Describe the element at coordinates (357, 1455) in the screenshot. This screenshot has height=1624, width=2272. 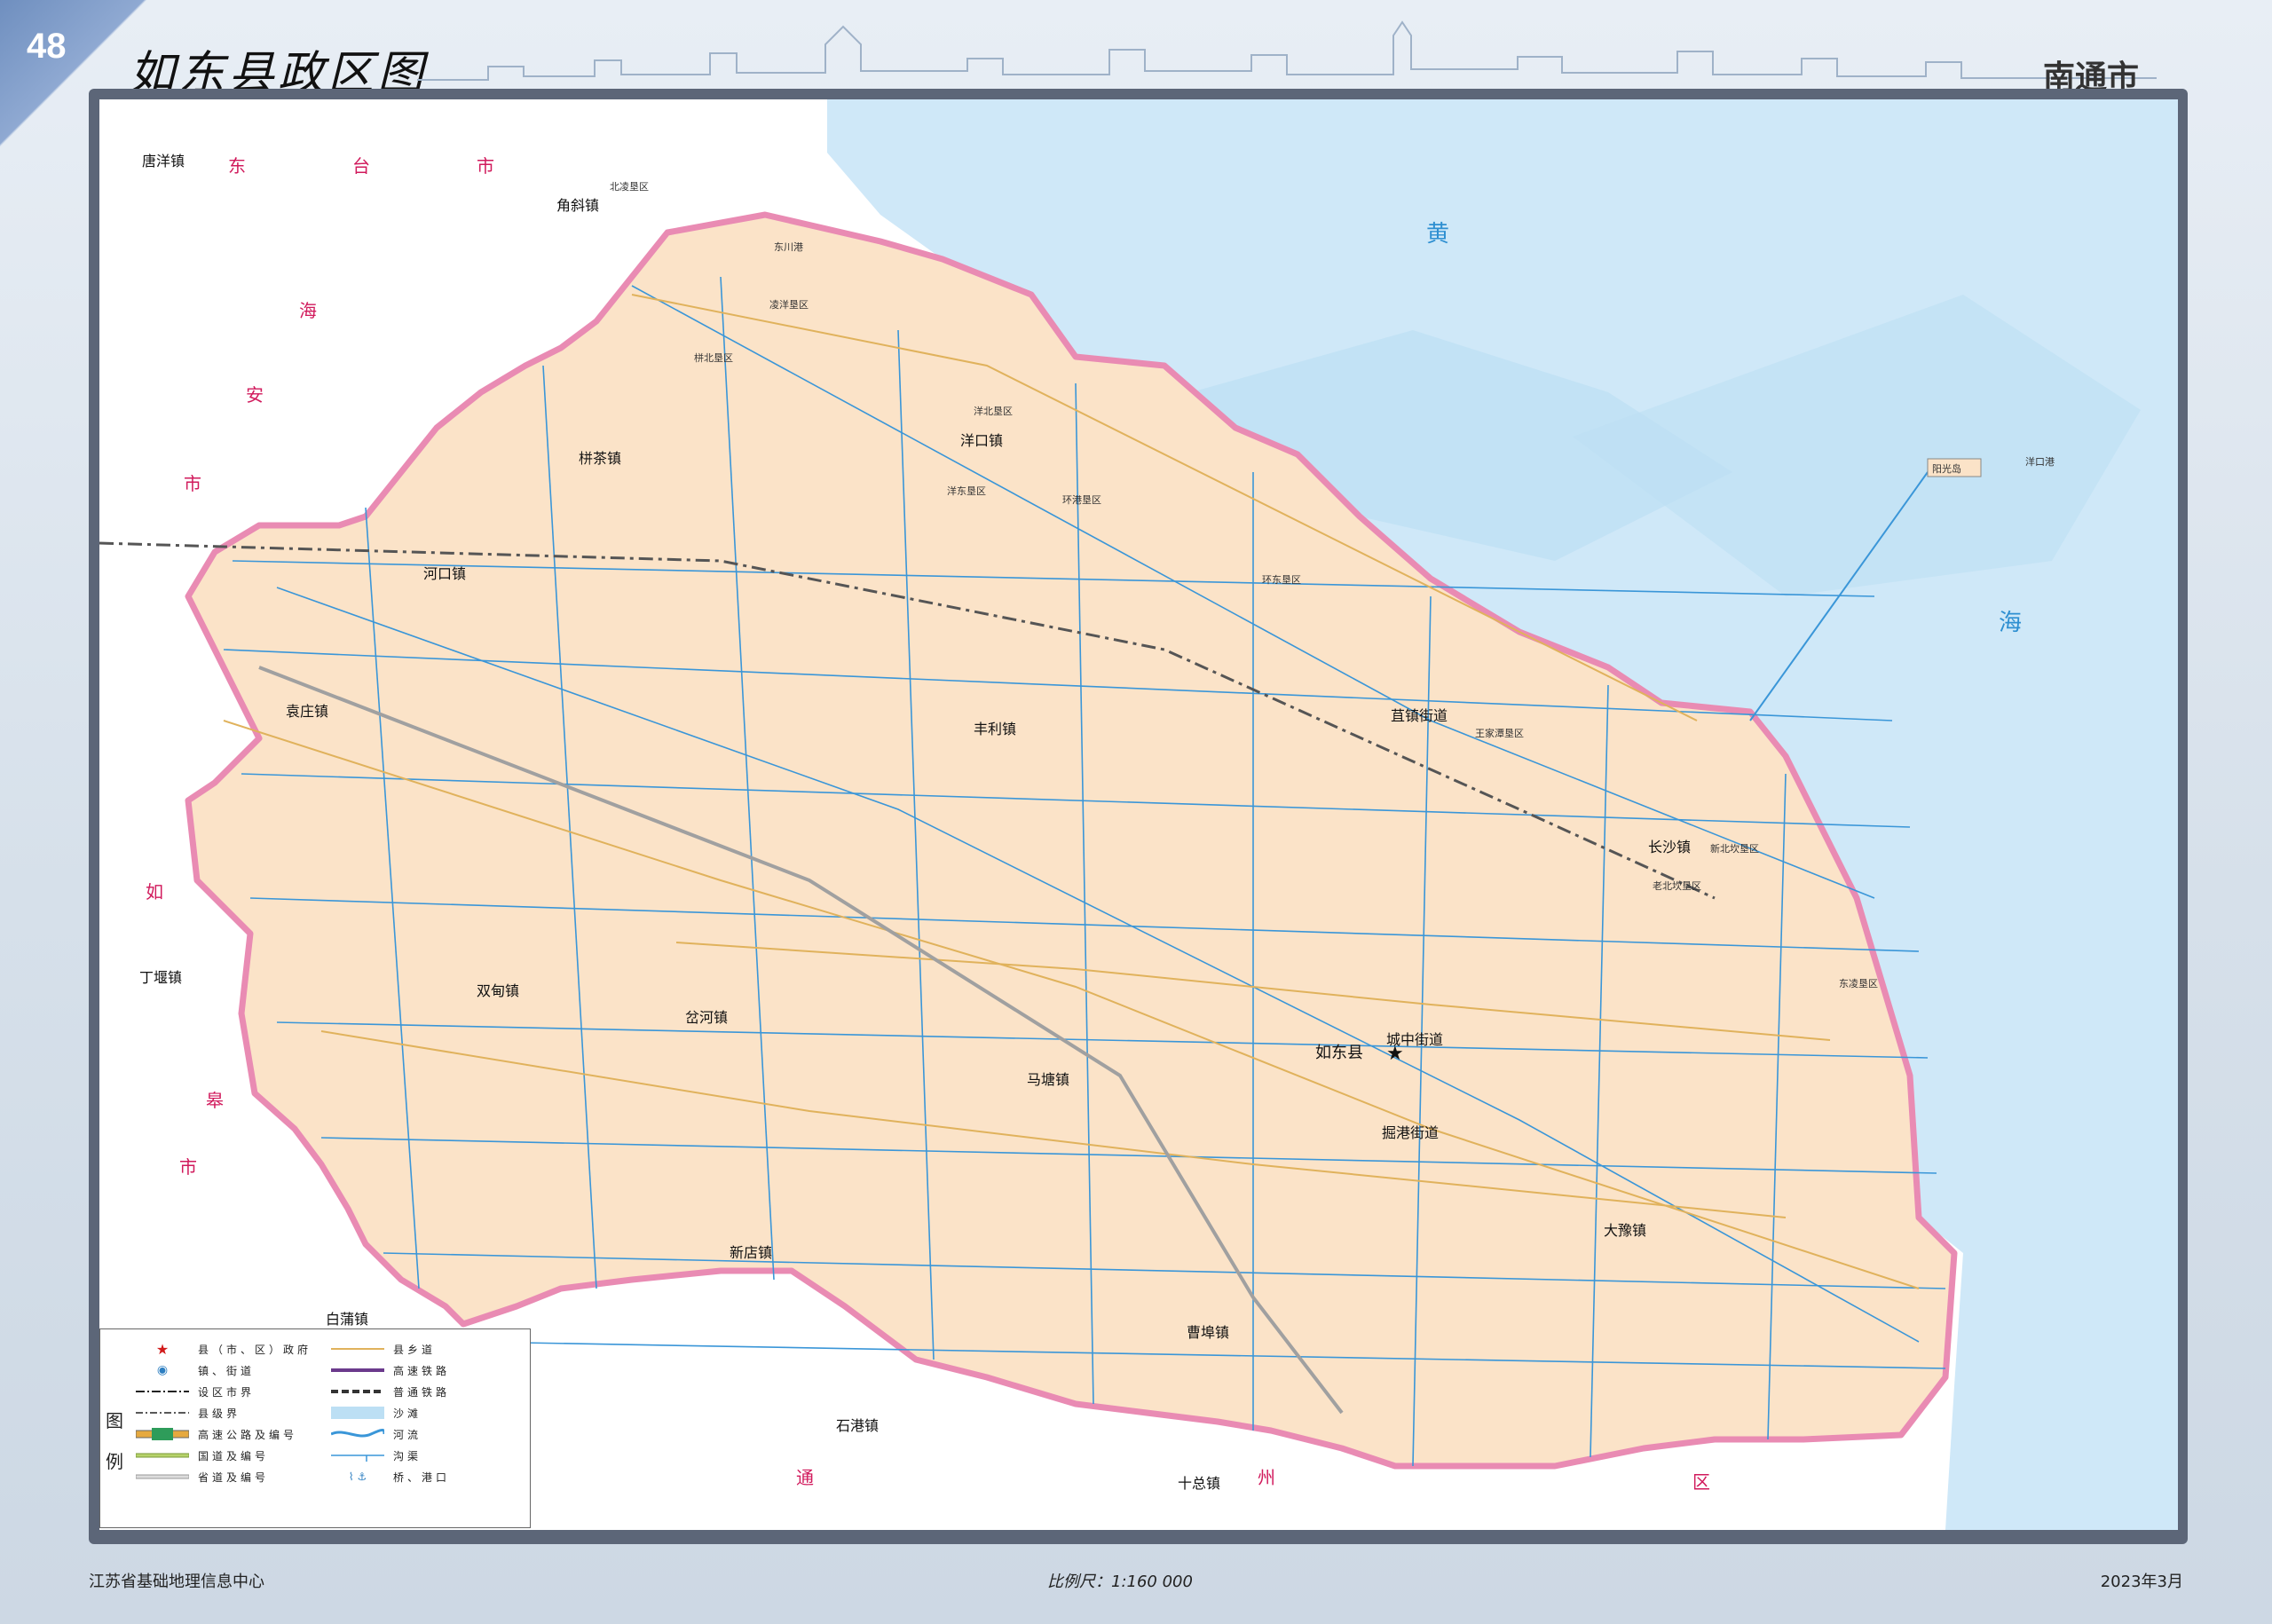
I see `canal-icon` at that location.